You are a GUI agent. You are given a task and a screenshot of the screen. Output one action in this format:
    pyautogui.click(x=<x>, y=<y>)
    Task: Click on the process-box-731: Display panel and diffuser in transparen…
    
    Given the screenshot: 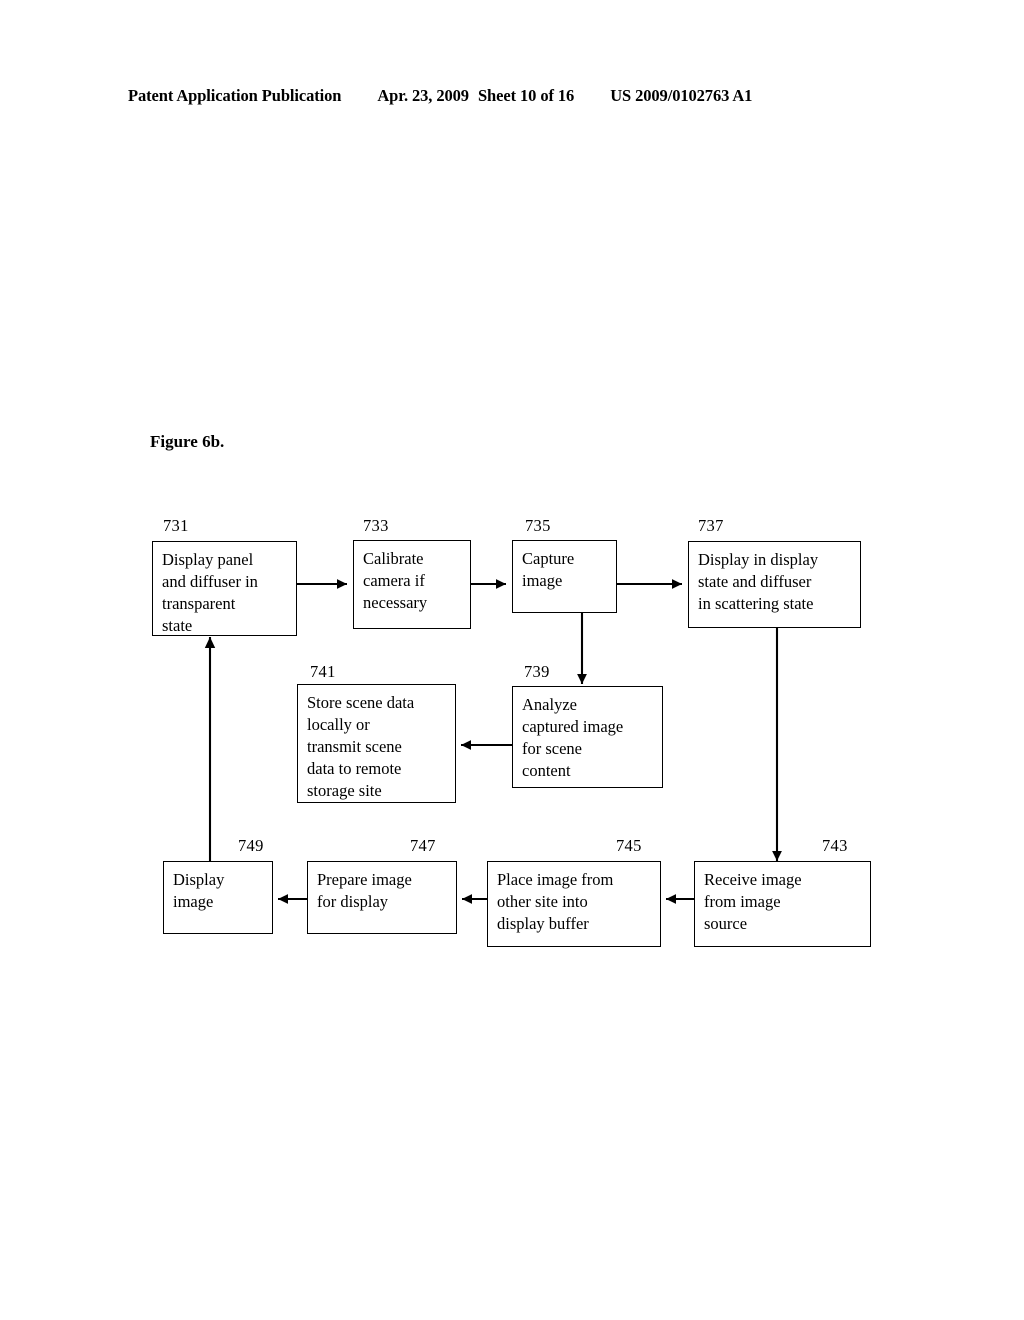 What is the action you would take?
    pyautogui.click(x=224, y=588)
    